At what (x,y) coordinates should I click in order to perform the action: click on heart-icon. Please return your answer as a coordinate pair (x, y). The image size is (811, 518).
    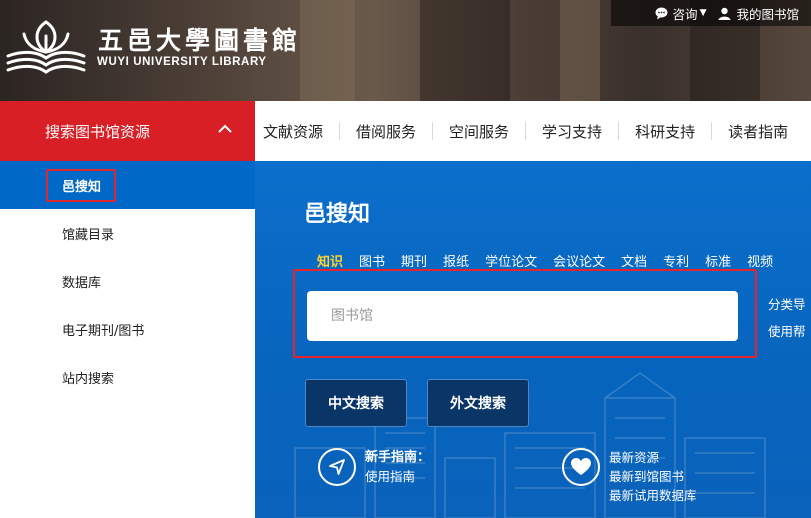
    Looking at the image, I should click on (581, 467).